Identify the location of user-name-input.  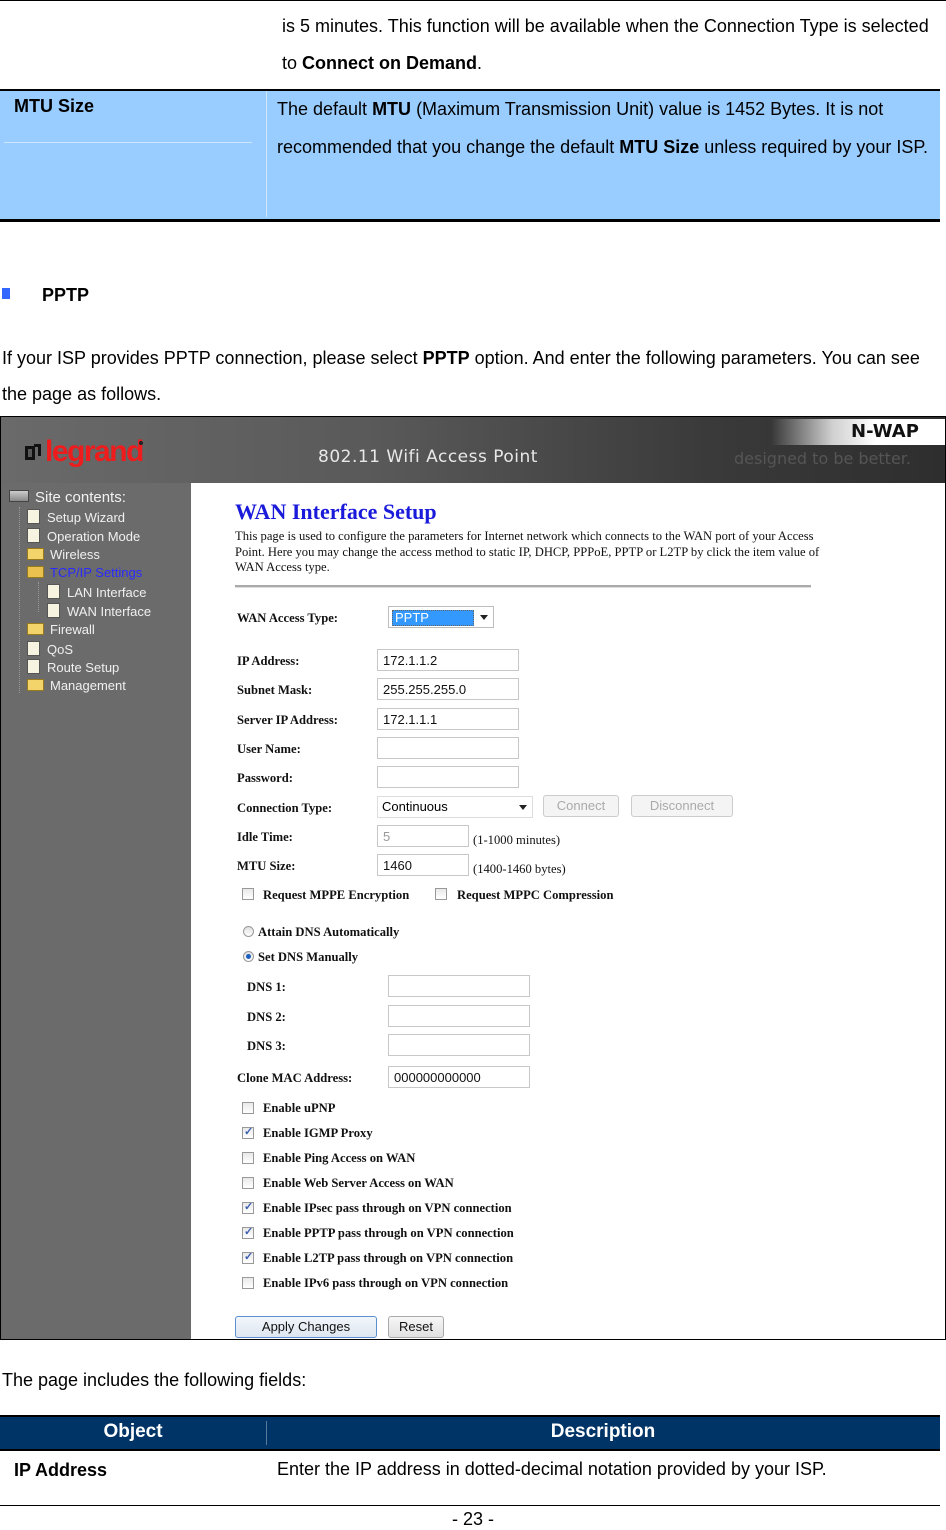
(448, 748).